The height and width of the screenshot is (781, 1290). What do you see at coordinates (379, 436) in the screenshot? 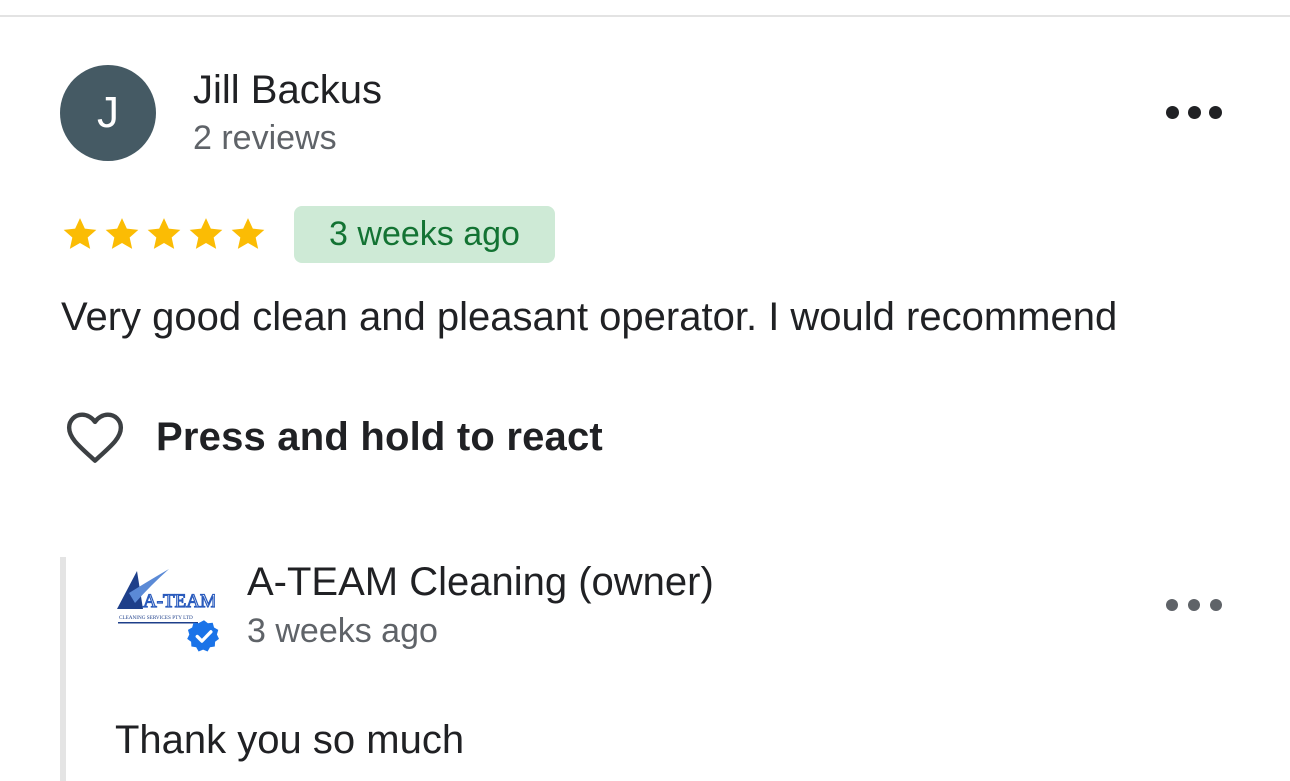
I see `react-label: Press and hold to react` at bounding box center [379, 436].